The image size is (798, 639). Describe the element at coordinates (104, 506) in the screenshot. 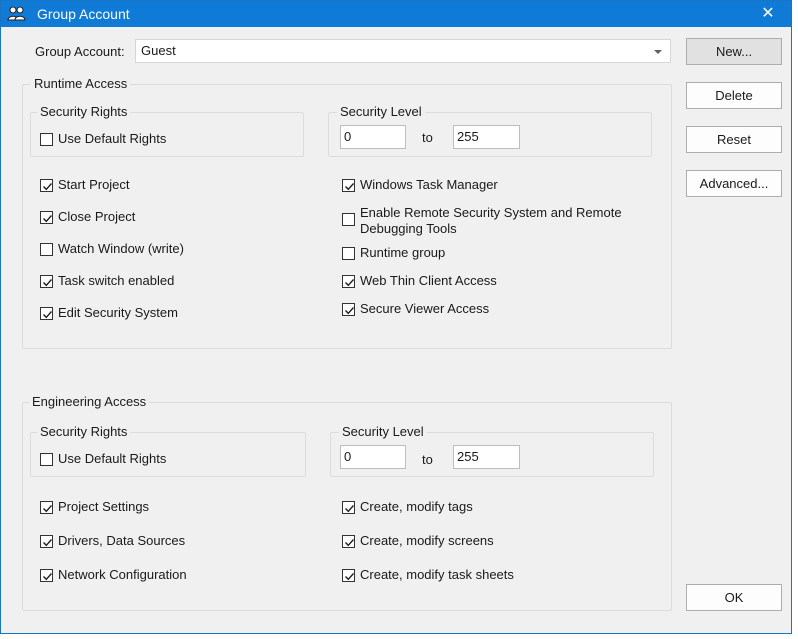

I see `checkbox-label: Project Settings` at that location.